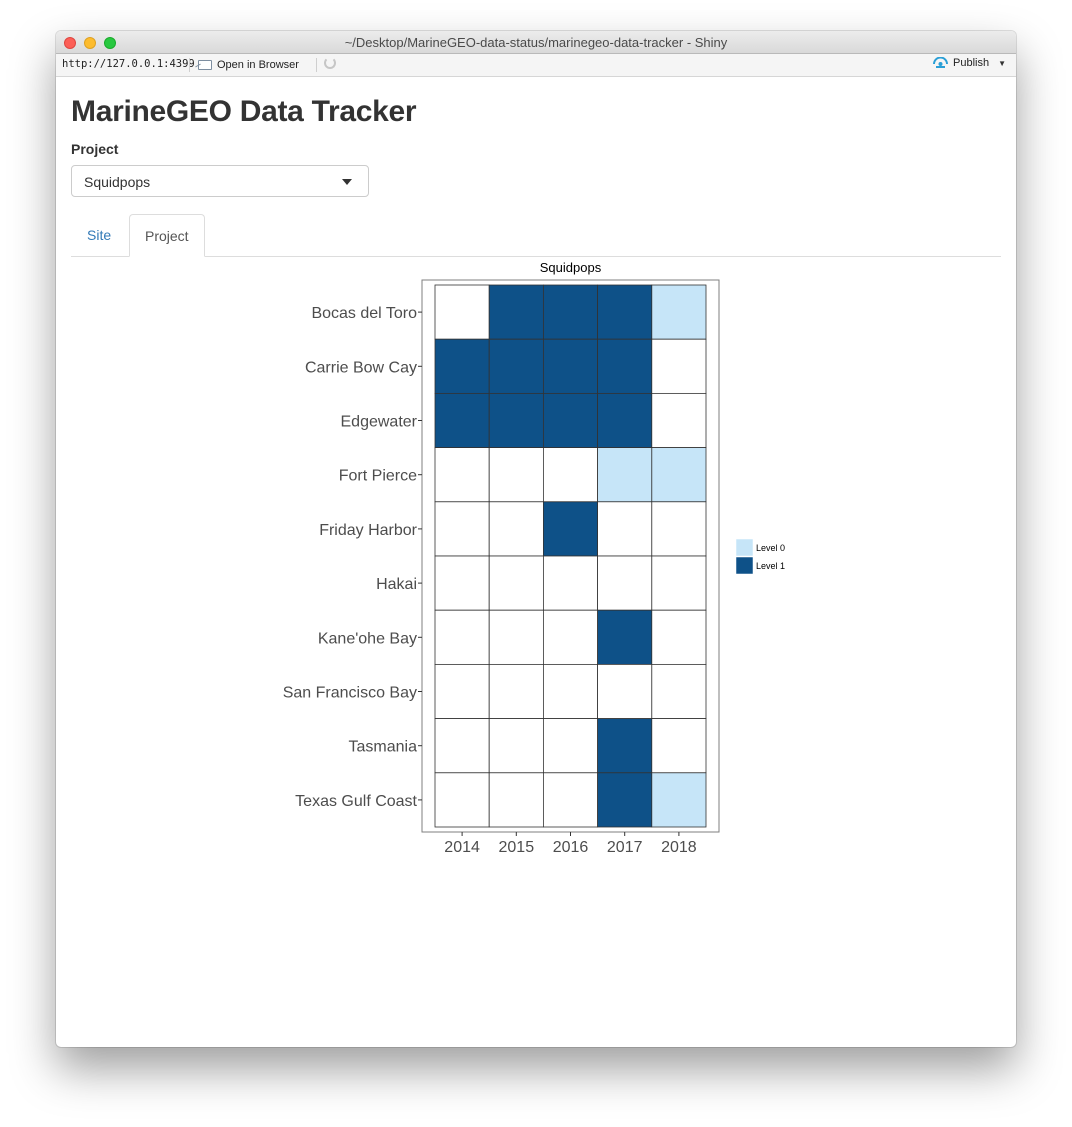 The image size is (1072, 1127). Describe the element at coordinates (770, 566) in the screenshot. I see `legend-label: Level 1` at that location.